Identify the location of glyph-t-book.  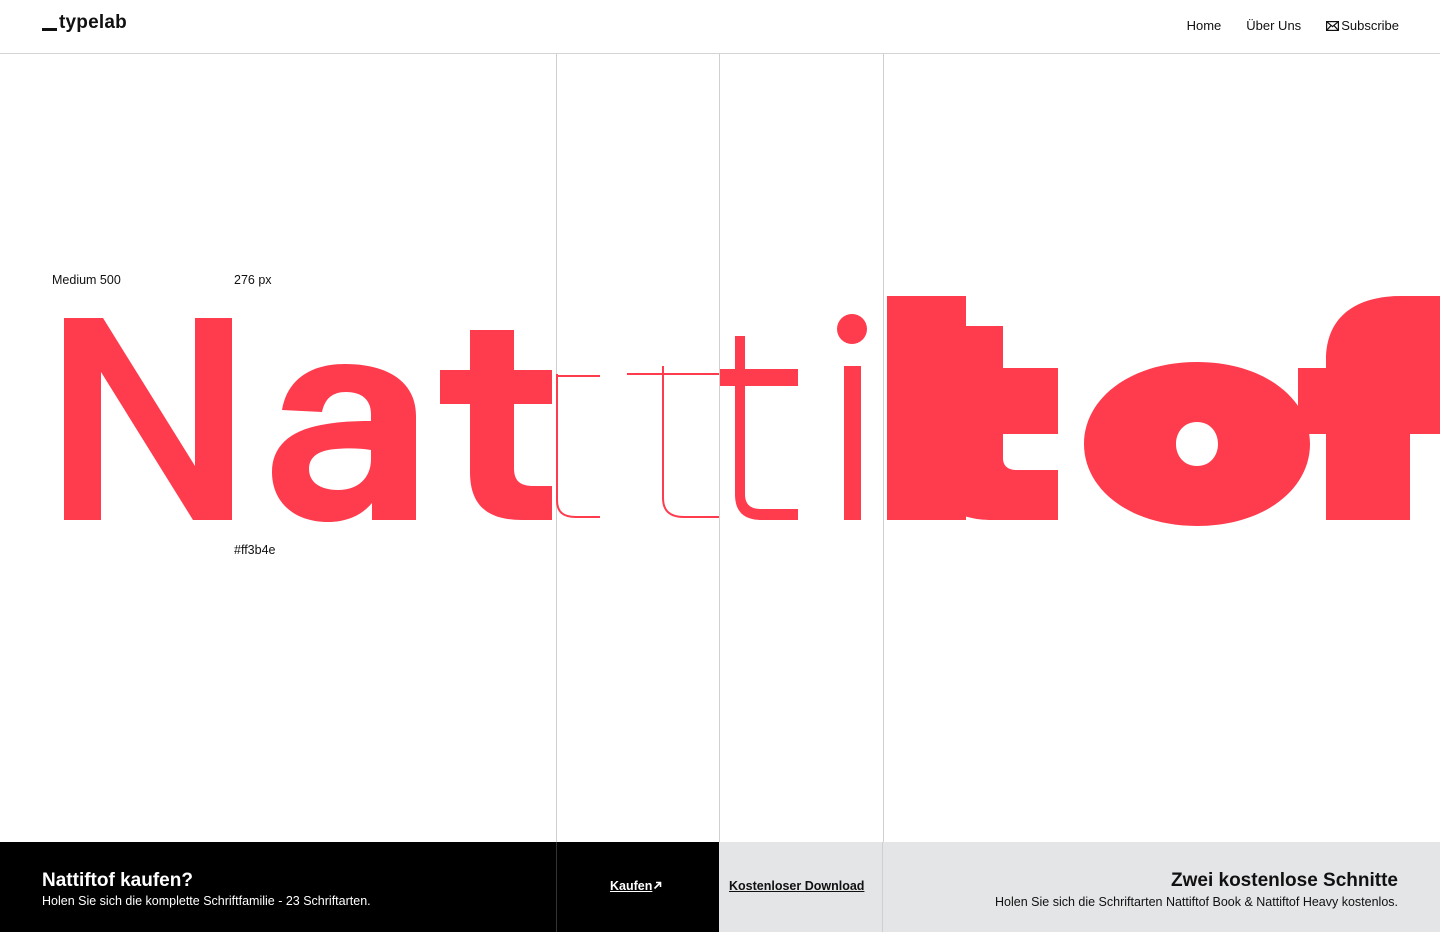
(759, 428).